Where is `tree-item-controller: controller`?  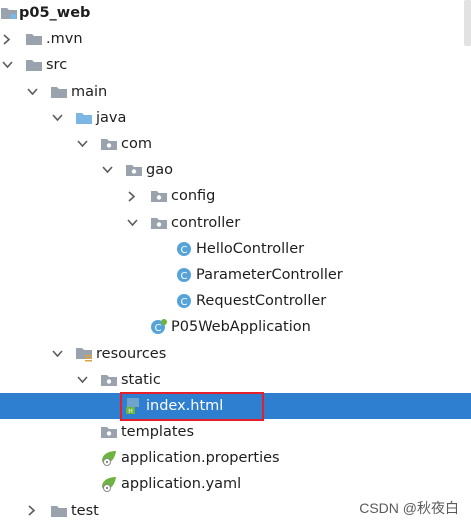
tree-item-controller: controller is located at coordinates (235, 223).